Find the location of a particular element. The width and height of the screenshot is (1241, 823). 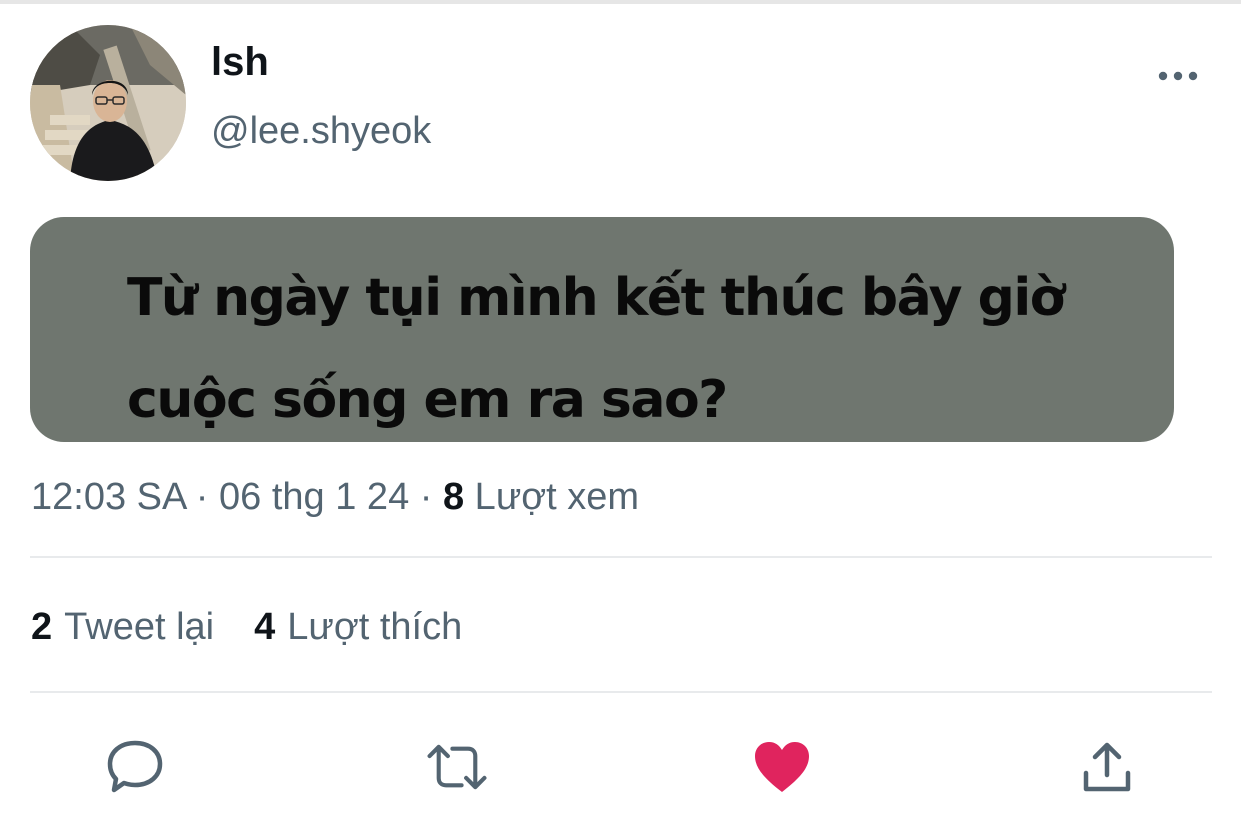

avatar-photo is located at coordinates (108, 103).